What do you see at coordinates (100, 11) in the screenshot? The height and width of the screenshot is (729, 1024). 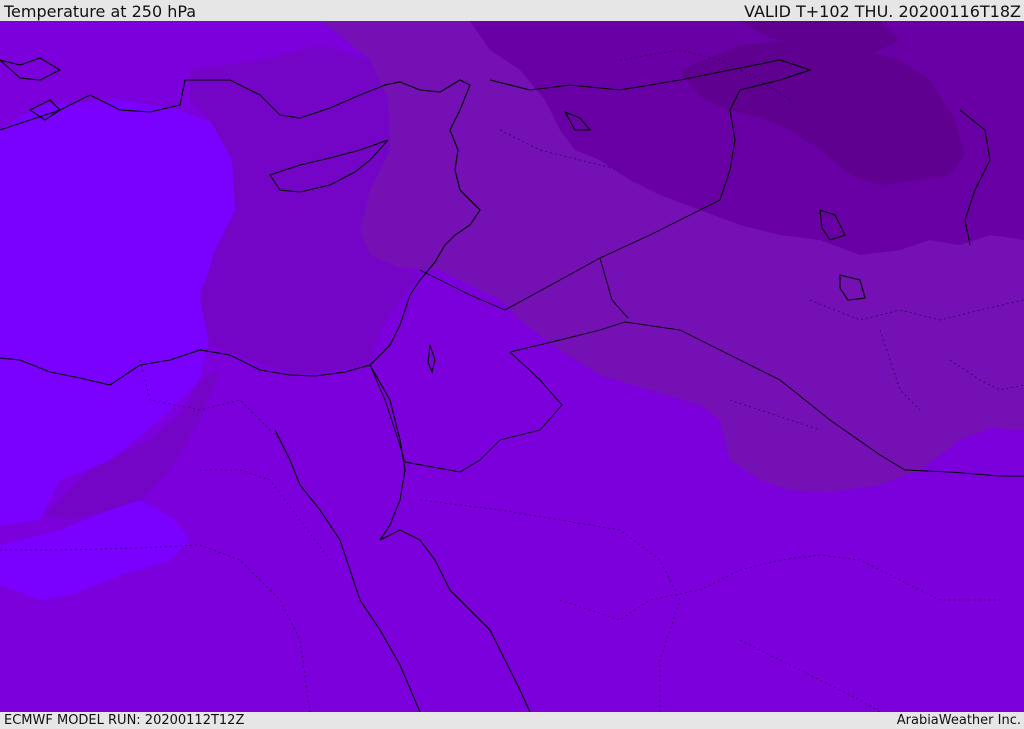 I see `map-title: Temperature at 250 hPa` at bounding box center [100, 11].